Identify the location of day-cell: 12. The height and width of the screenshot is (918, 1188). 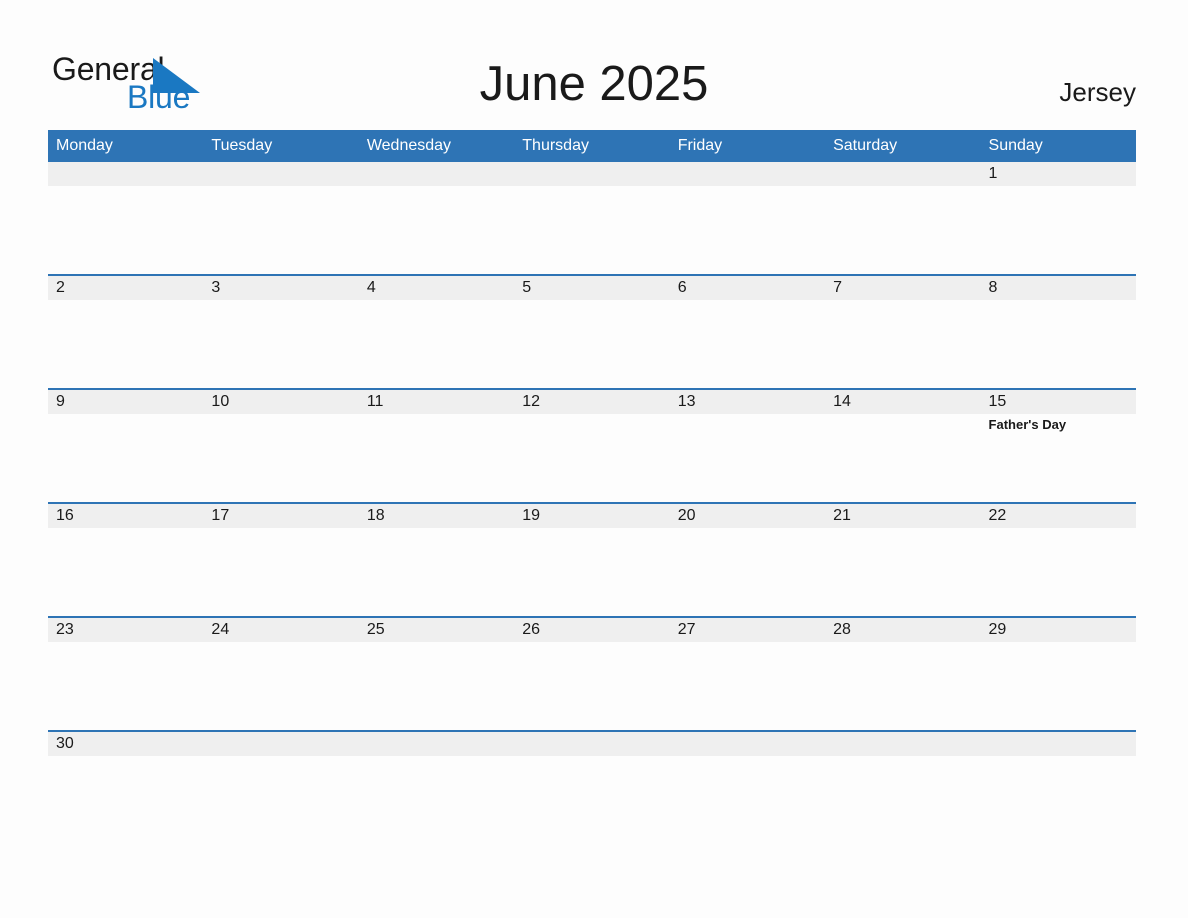
(592, 446).